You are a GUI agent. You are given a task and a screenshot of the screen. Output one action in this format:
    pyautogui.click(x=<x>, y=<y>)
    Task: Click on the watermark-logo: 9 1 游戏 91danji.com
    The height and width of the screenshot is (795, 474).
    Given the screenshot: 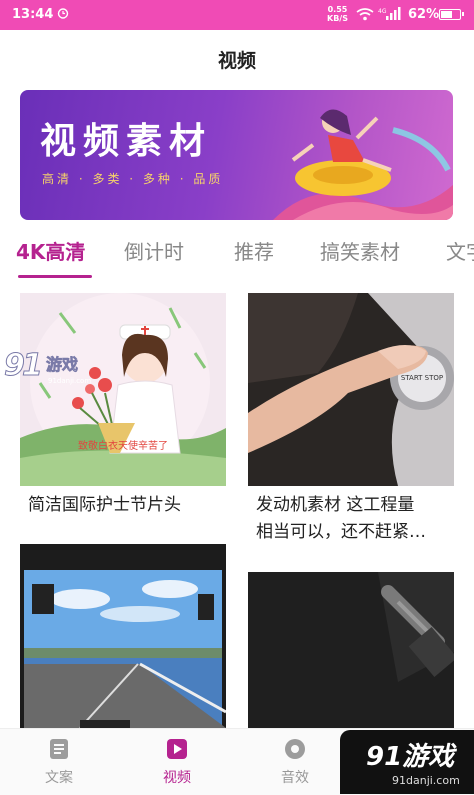 What is the action you would take?
    pyautogui.click(x=48, y=367)
    